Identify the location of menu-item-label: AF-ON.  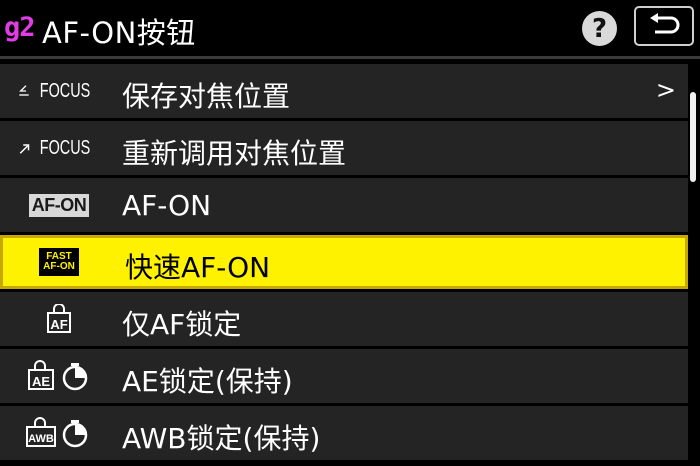
(167, 205).